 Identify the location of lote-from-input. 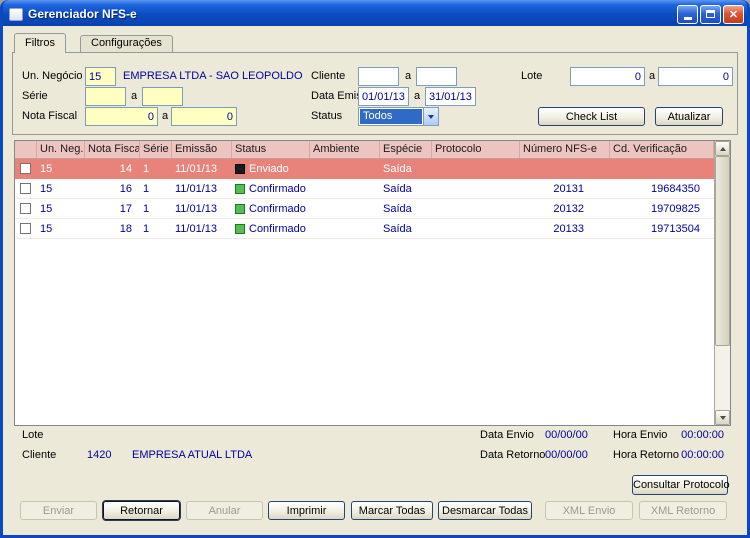
(607, 76).